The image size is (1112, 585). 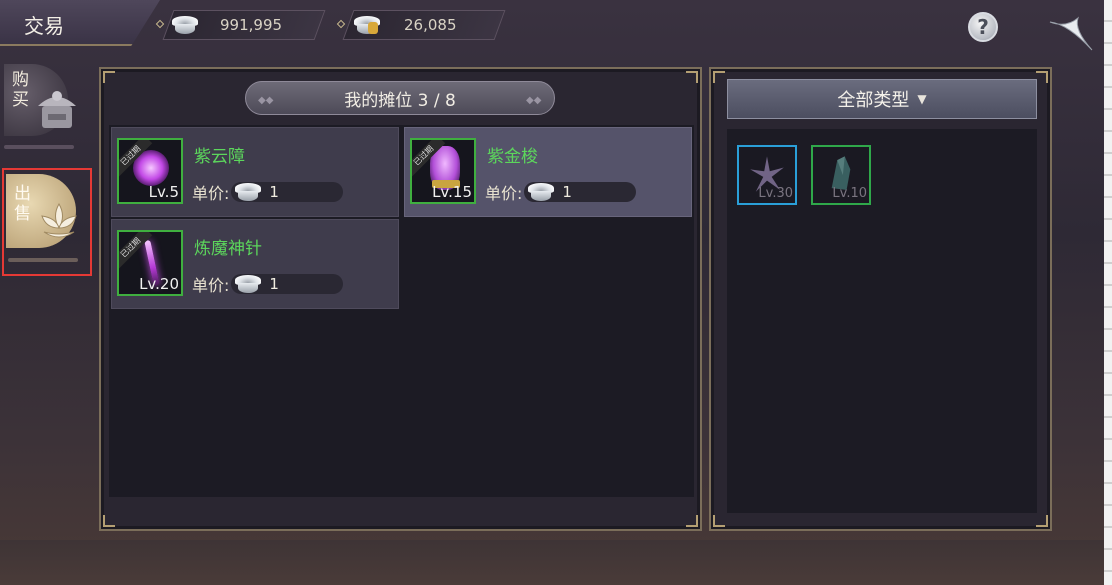 I want to click on tab-sell: 出售, so click(x=47, y=222).